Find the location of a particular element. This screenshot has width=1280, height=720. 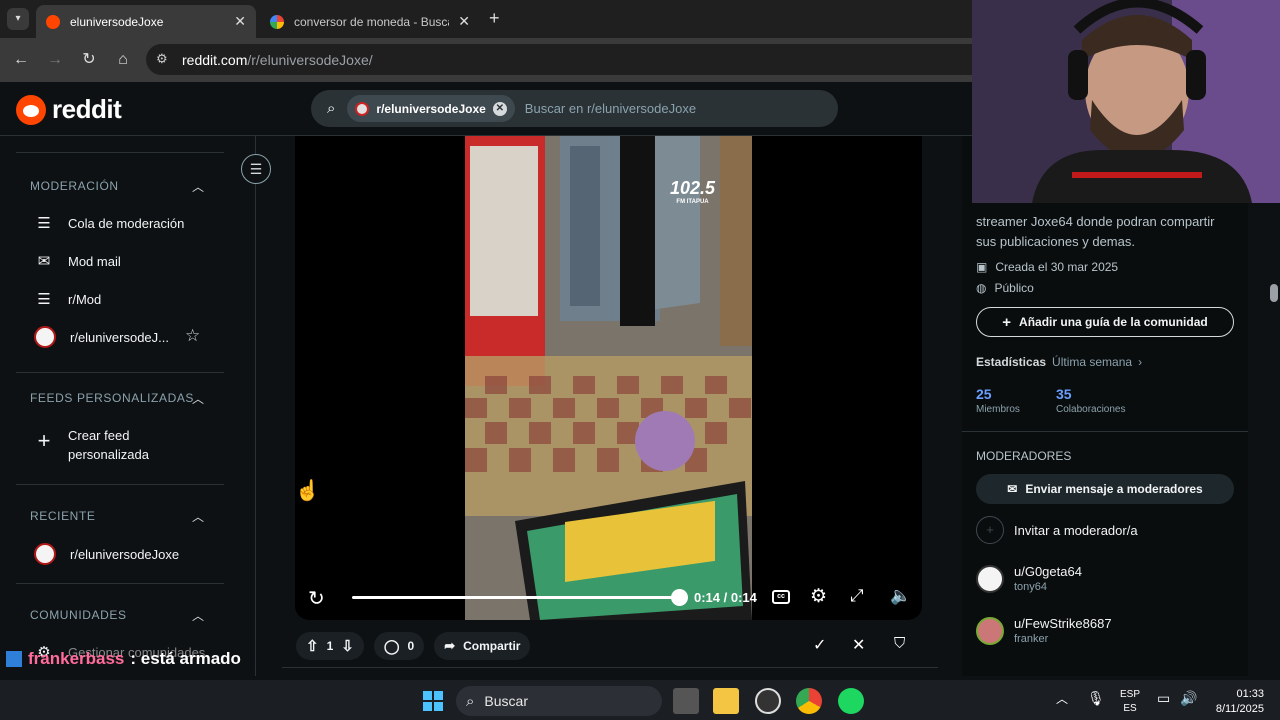

clock: 01:33 8/11/2025 is located at coordinates (1235, 702).